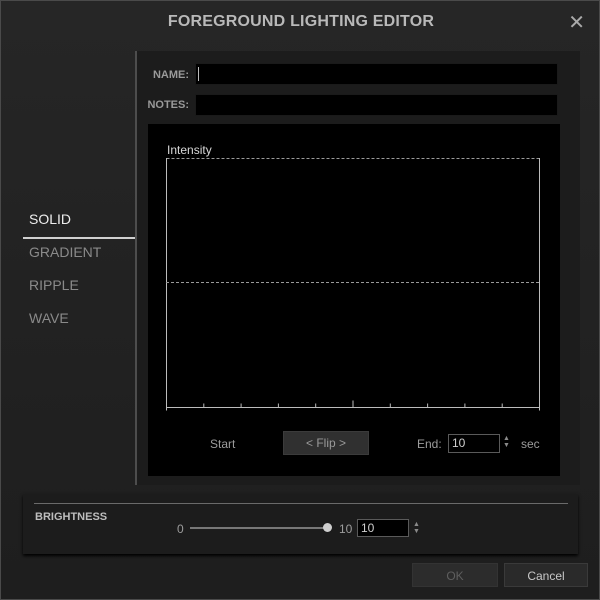  Describe the element at coordinates (474, 443) in the screenshot. I see `end-time-input: 10` at that location.